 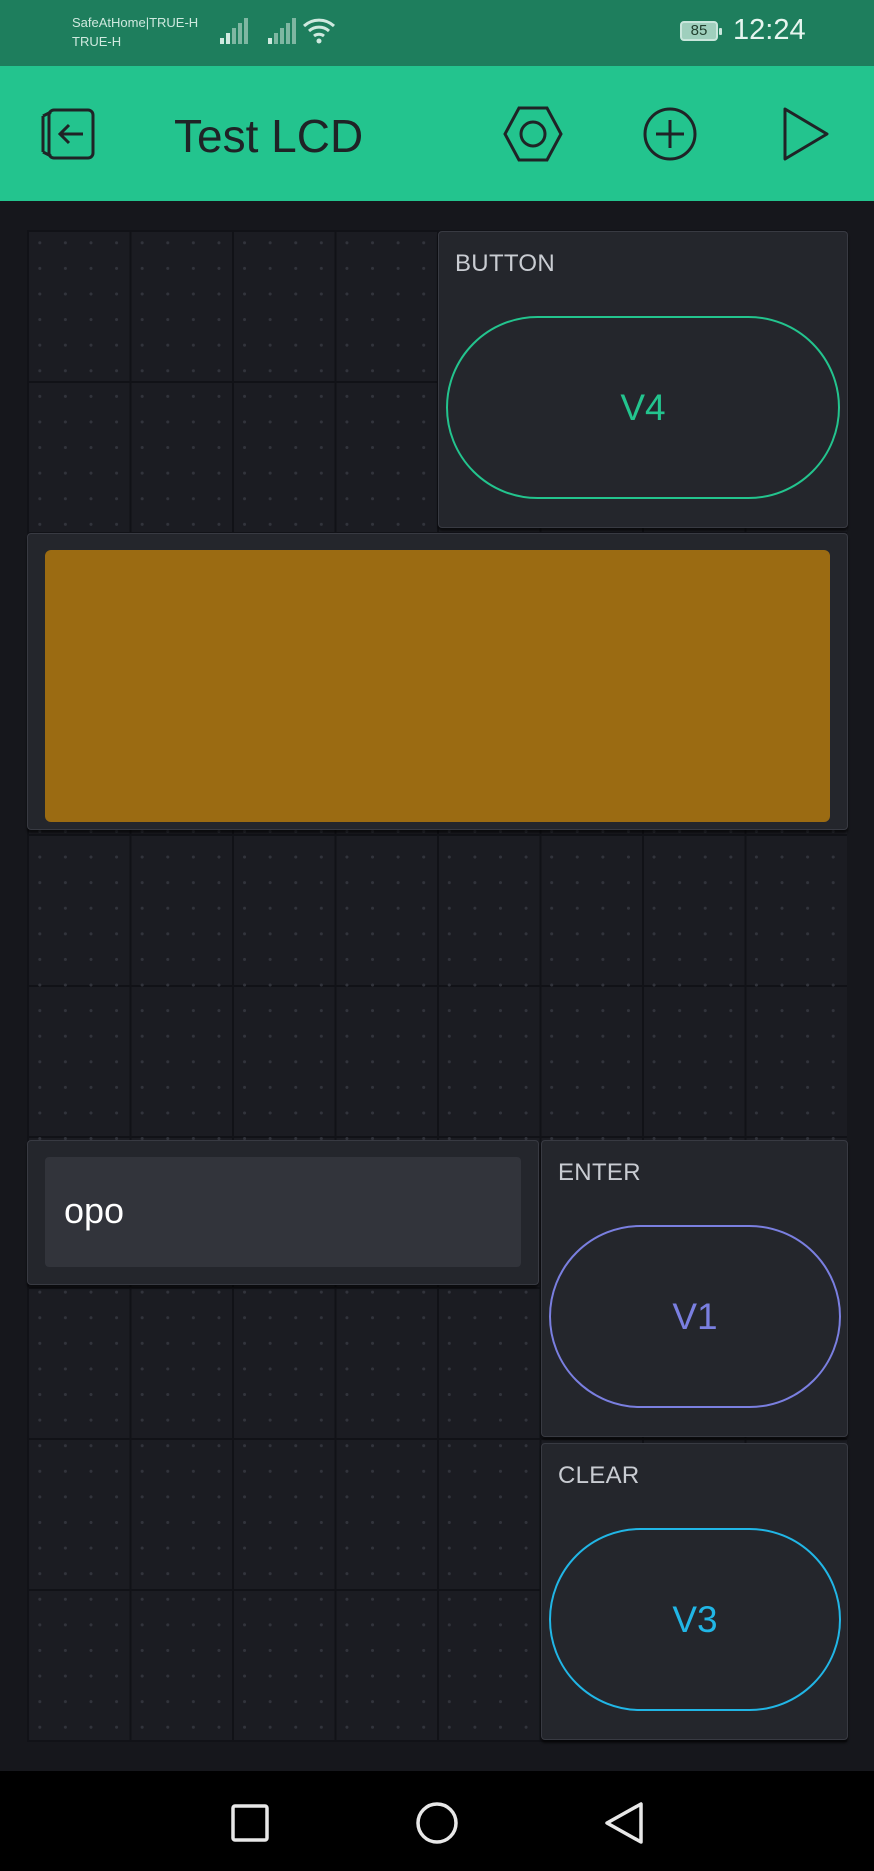 I want to click on lcd-screen, so click(x=437, y=686).